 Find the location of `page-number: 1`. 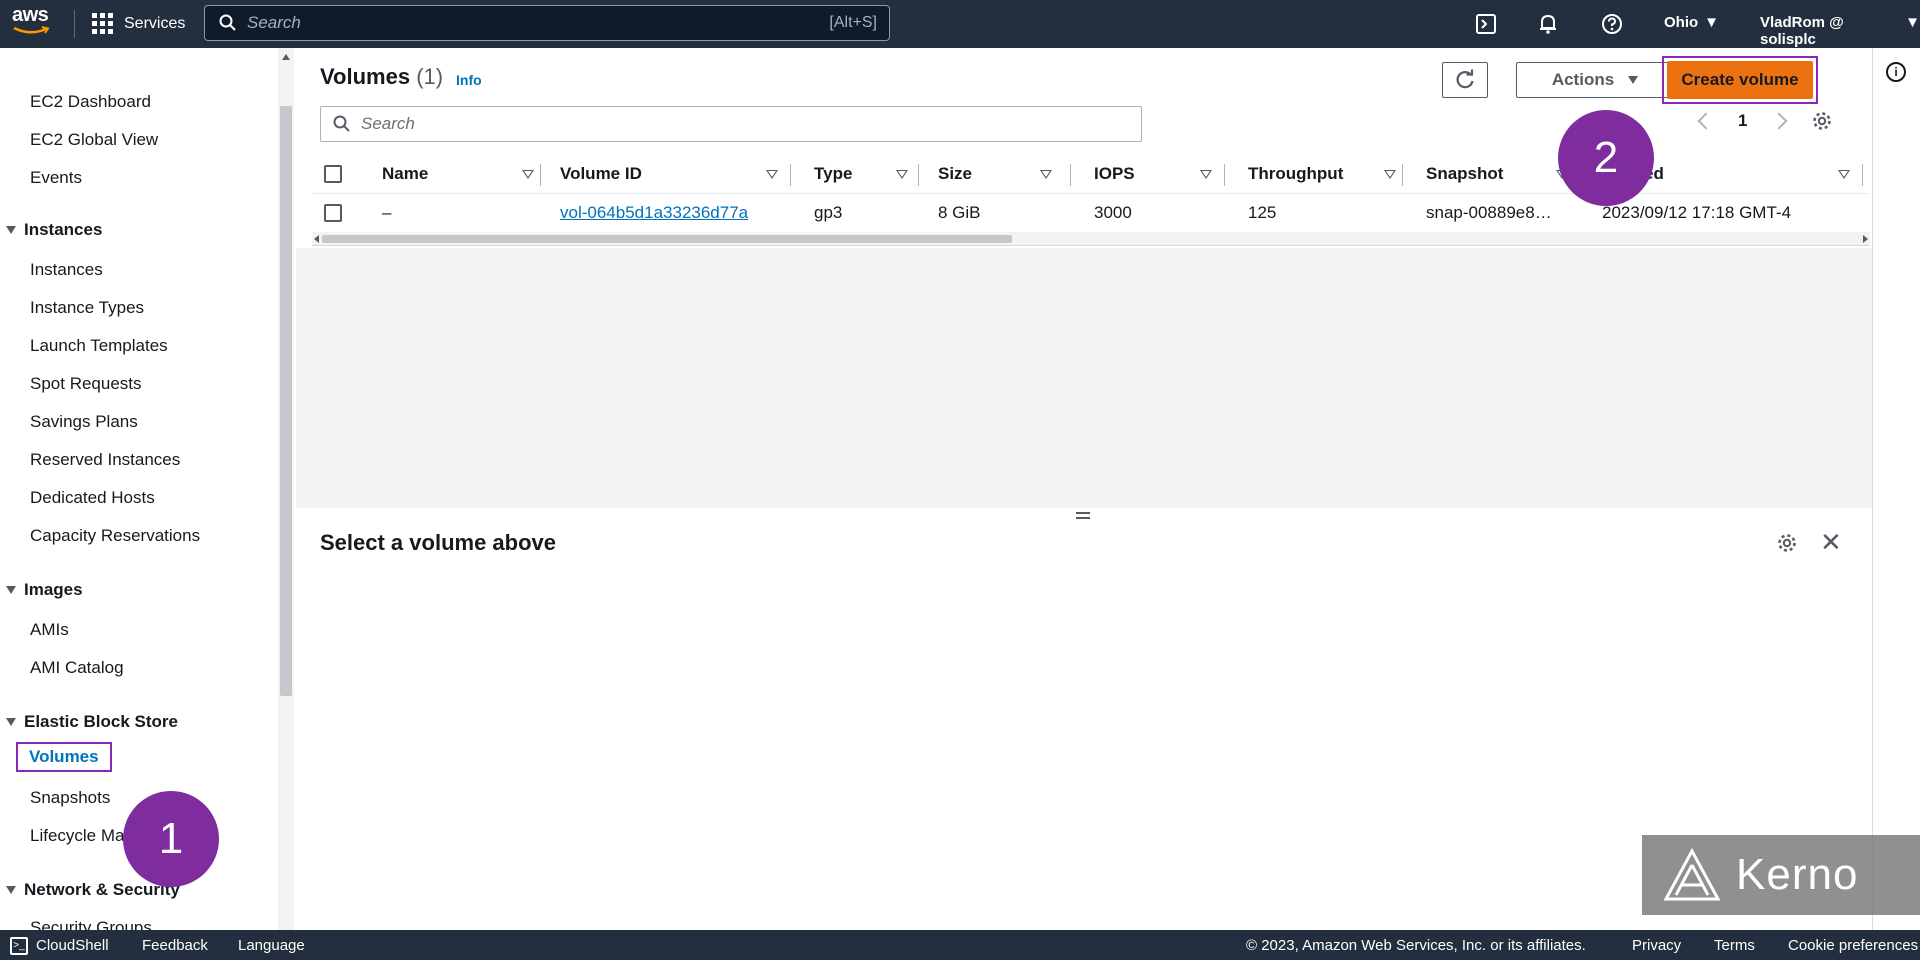

page-number: 1 is located at coordinates (1742, 121).